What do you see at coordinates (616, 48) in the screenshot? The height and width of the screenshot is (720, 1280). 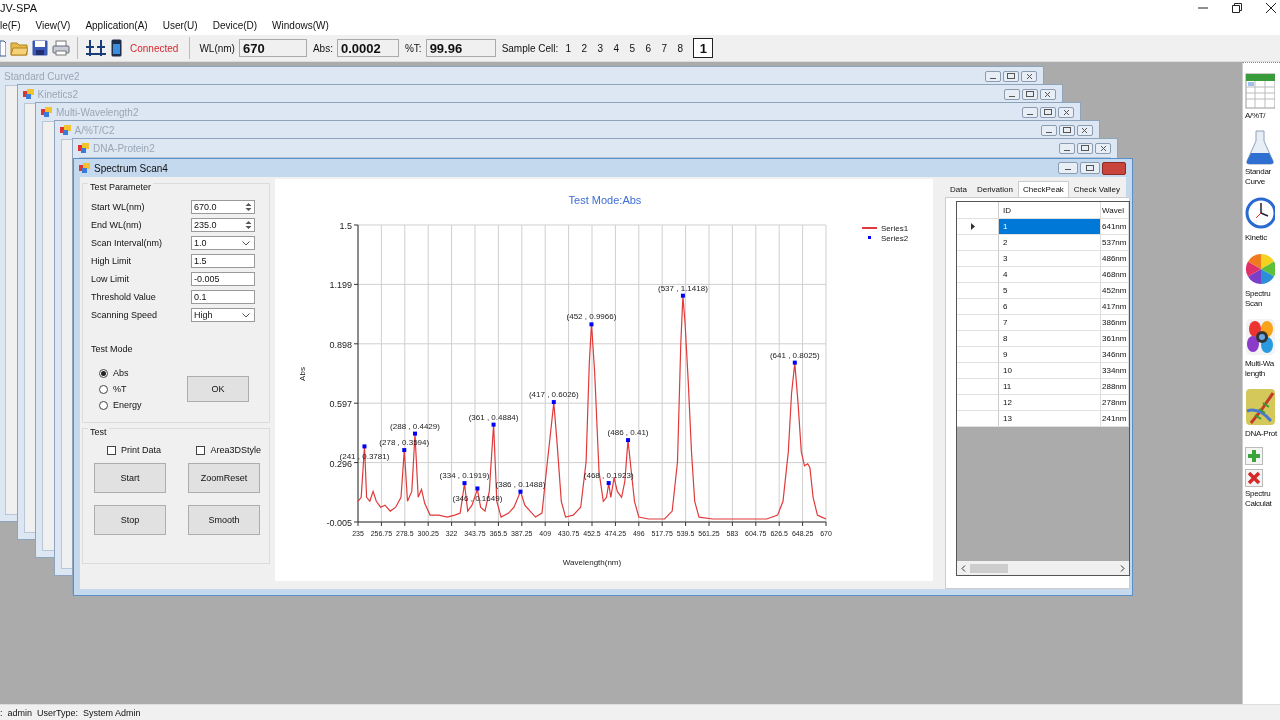 I see `cell-button: 4` at bounding box center [616, 48].